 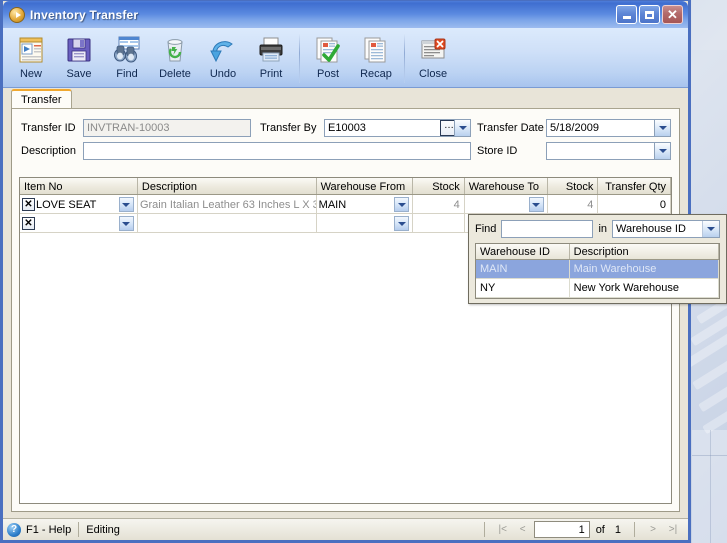 I want to click on lookup-header-description: Description, so click(x=644, y=251).